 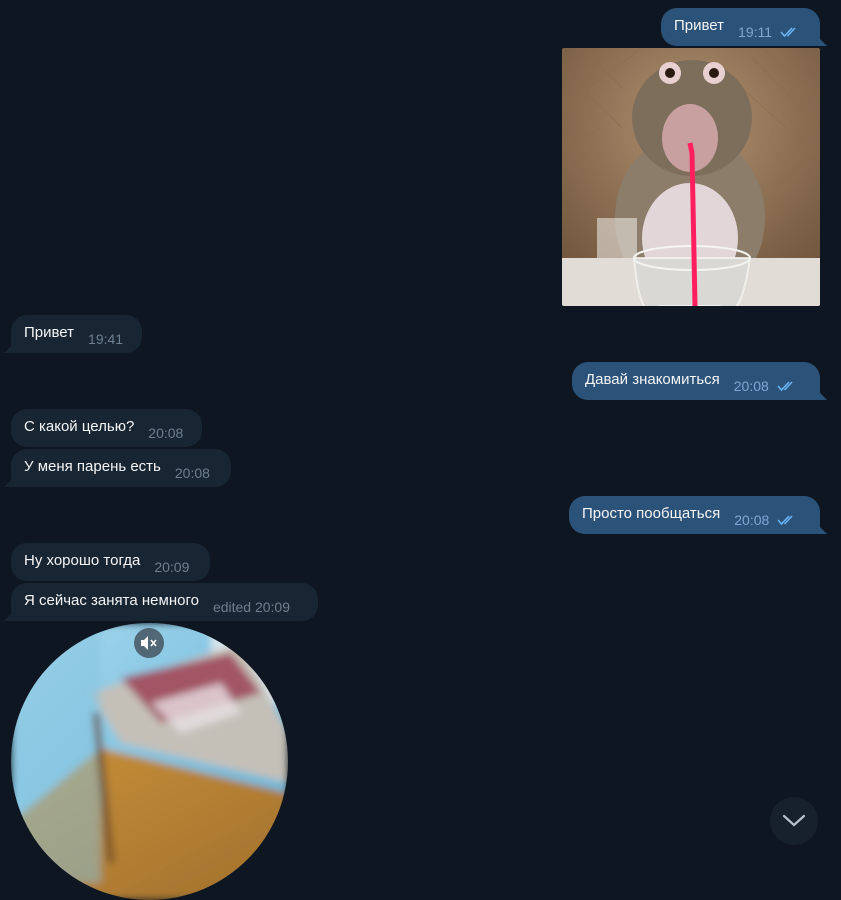 I want to click on incoming-message: Привет 19:41, so click(x=73, y=334).